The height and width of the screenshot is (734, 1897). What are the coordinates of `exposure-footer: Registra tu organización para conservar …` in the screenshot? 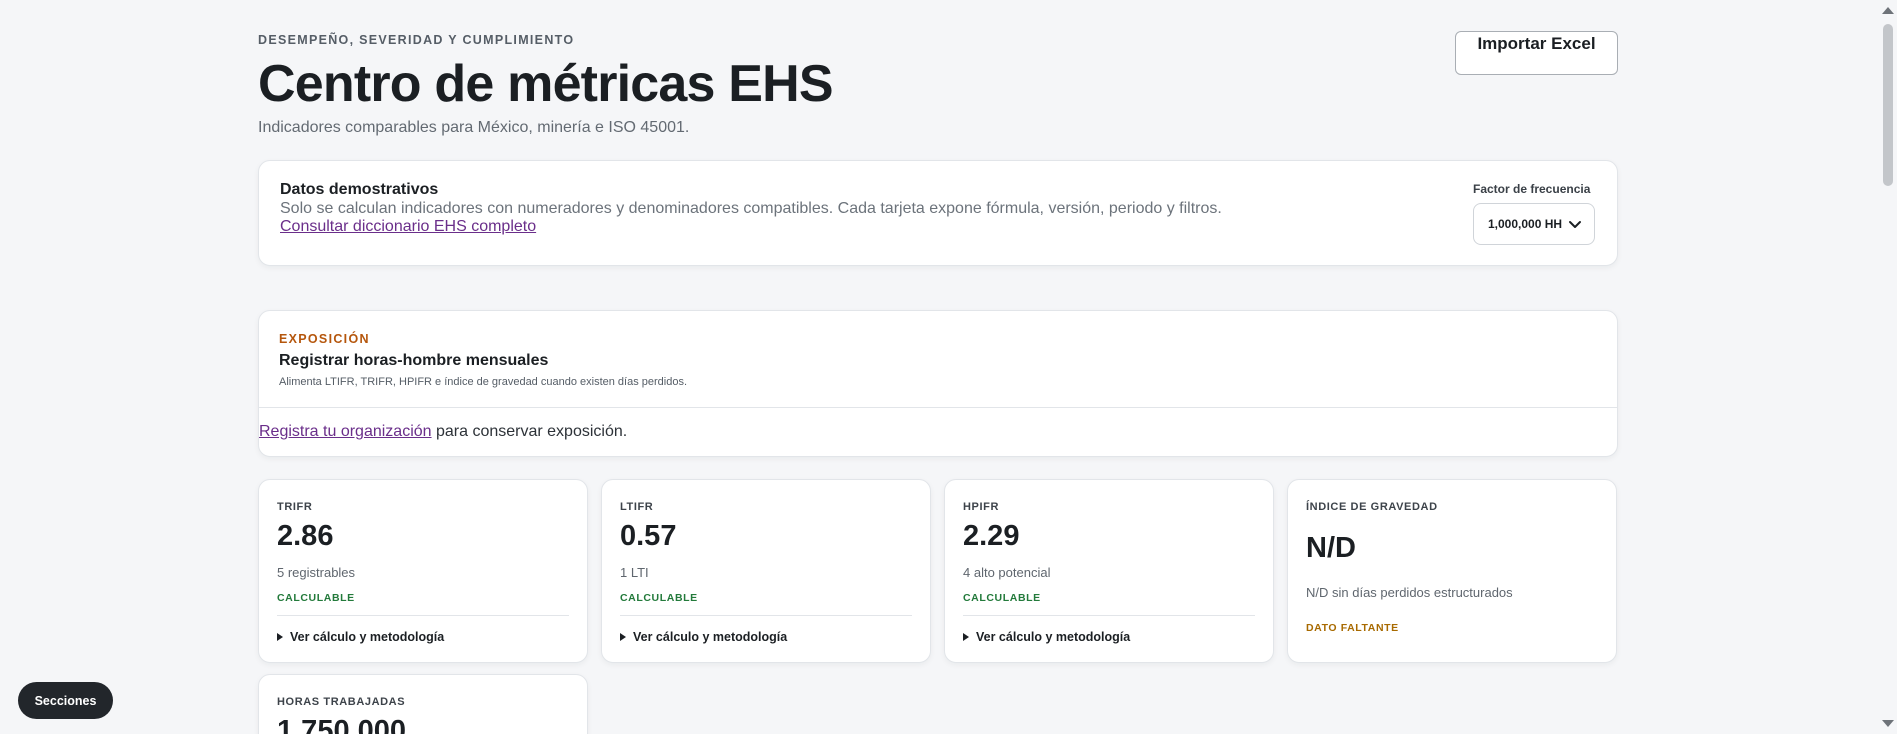 It's located at (443, 432).